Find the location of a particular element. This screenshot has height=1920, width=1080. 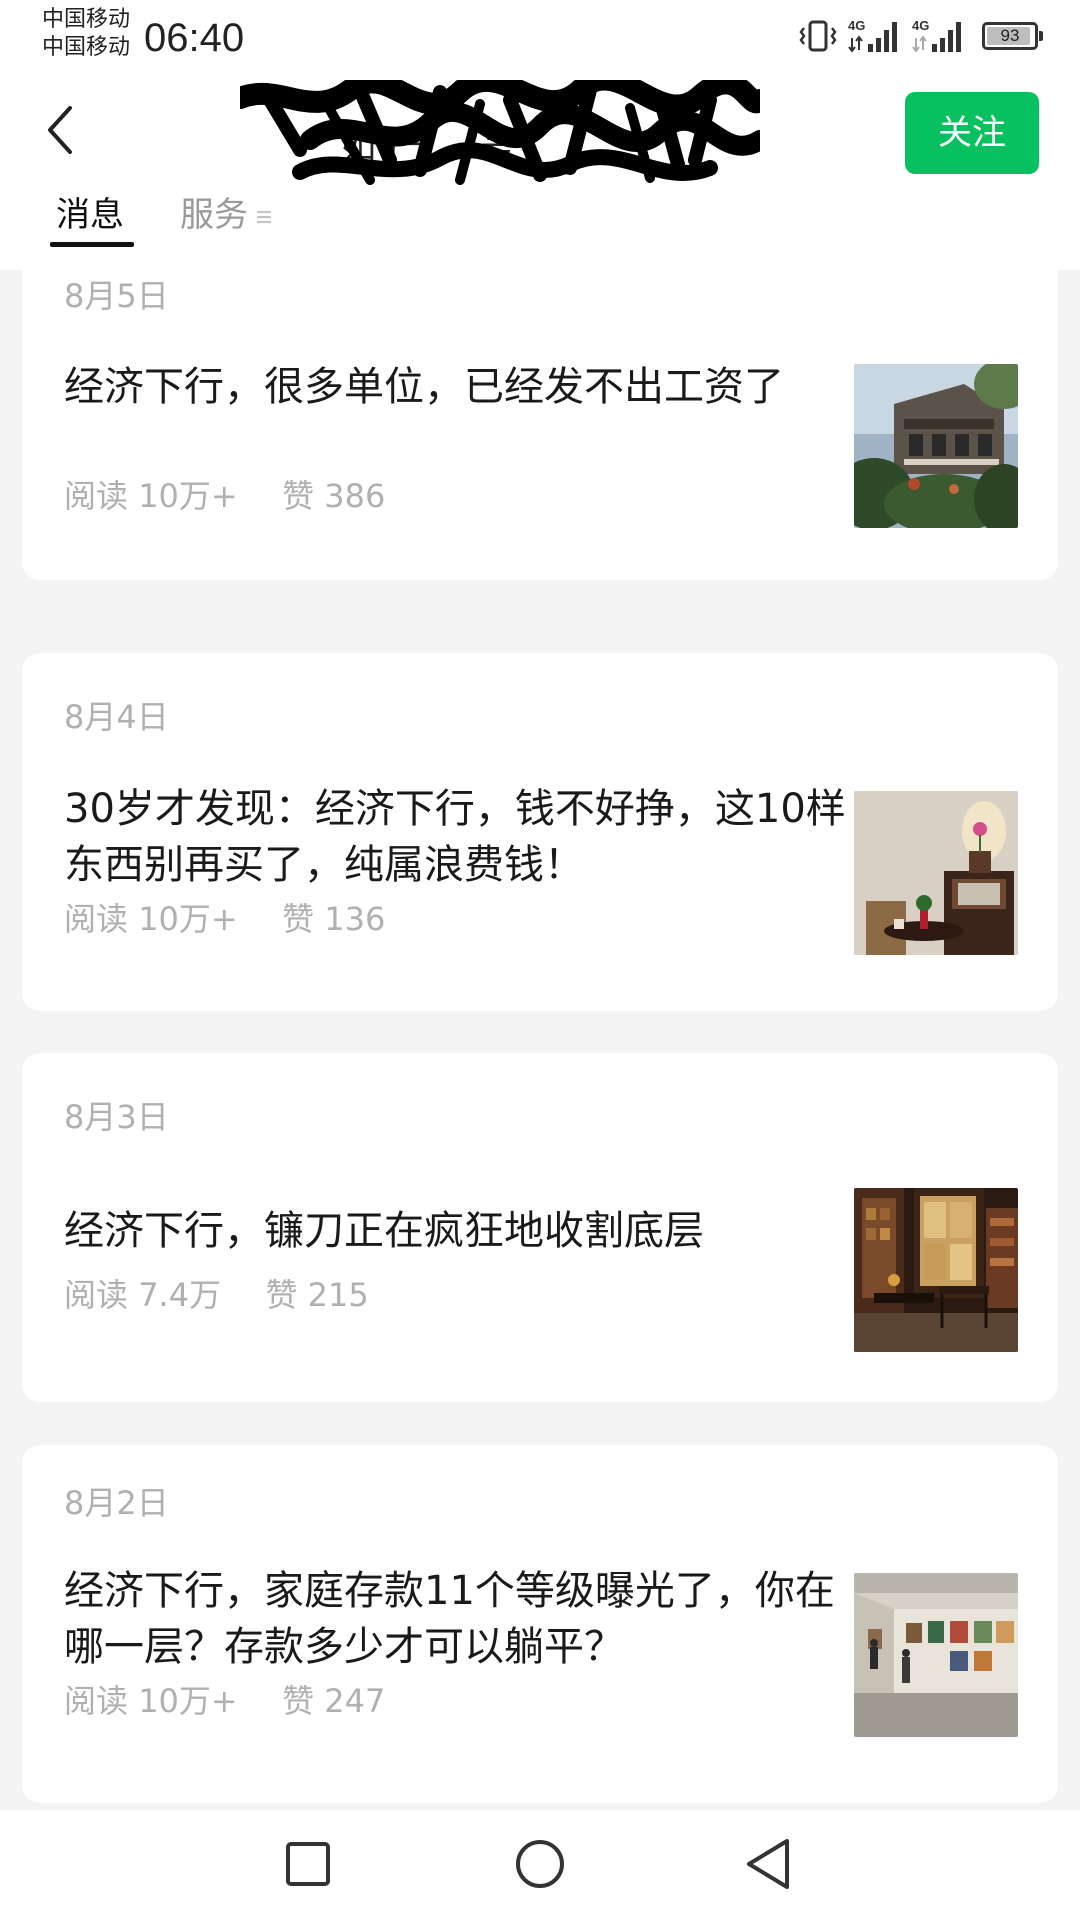

triangle-back-icon is located at coordinates (768, 1866).